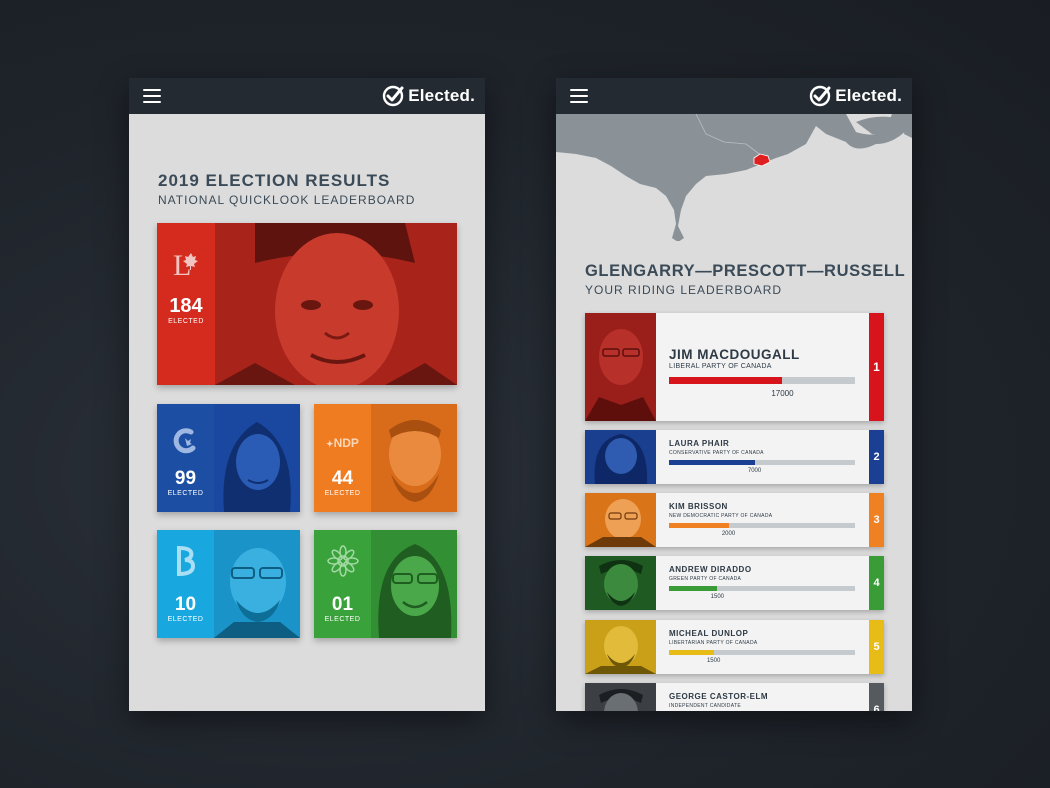 This screenshot has width=1050, height=788. I want to click on seat-count: 184, so click(186, 306).